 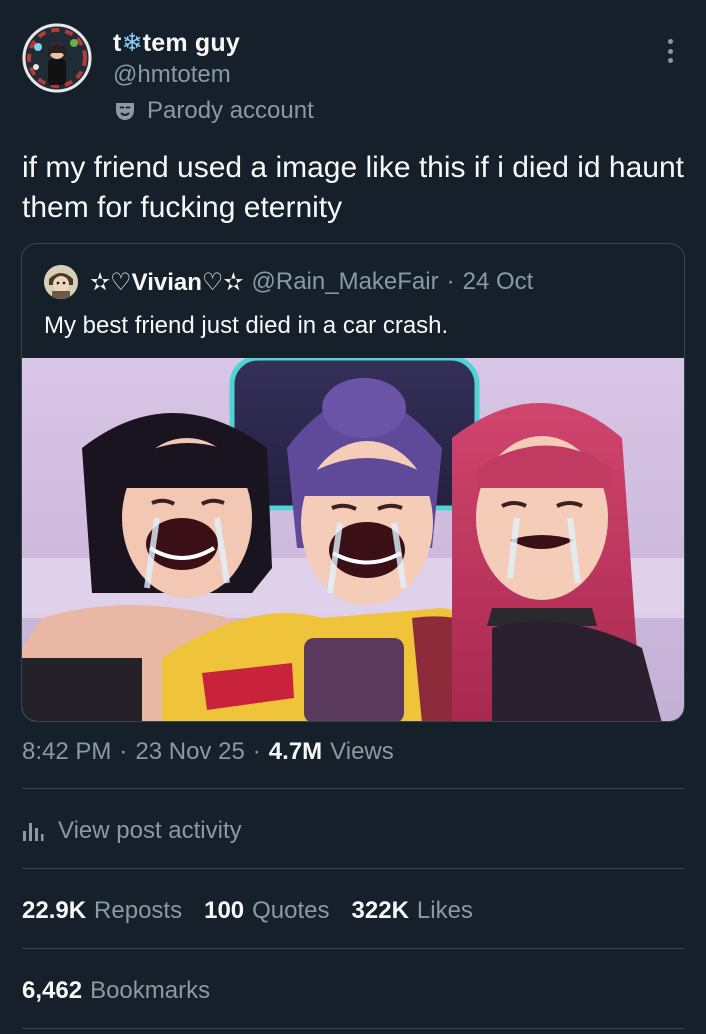 I want to click on quoted-post-header: ✫♡Vivian♡✫ @Rain_MakeFair · 24 Oct, so click(x=311, y=282).